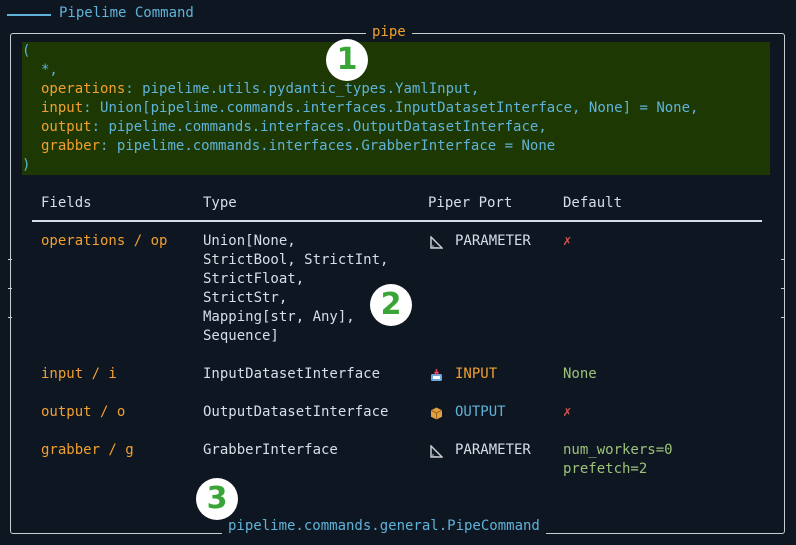  Describe the element at coordinates (436, 375) in the screenshot. I see `inbox-icon` at that location.